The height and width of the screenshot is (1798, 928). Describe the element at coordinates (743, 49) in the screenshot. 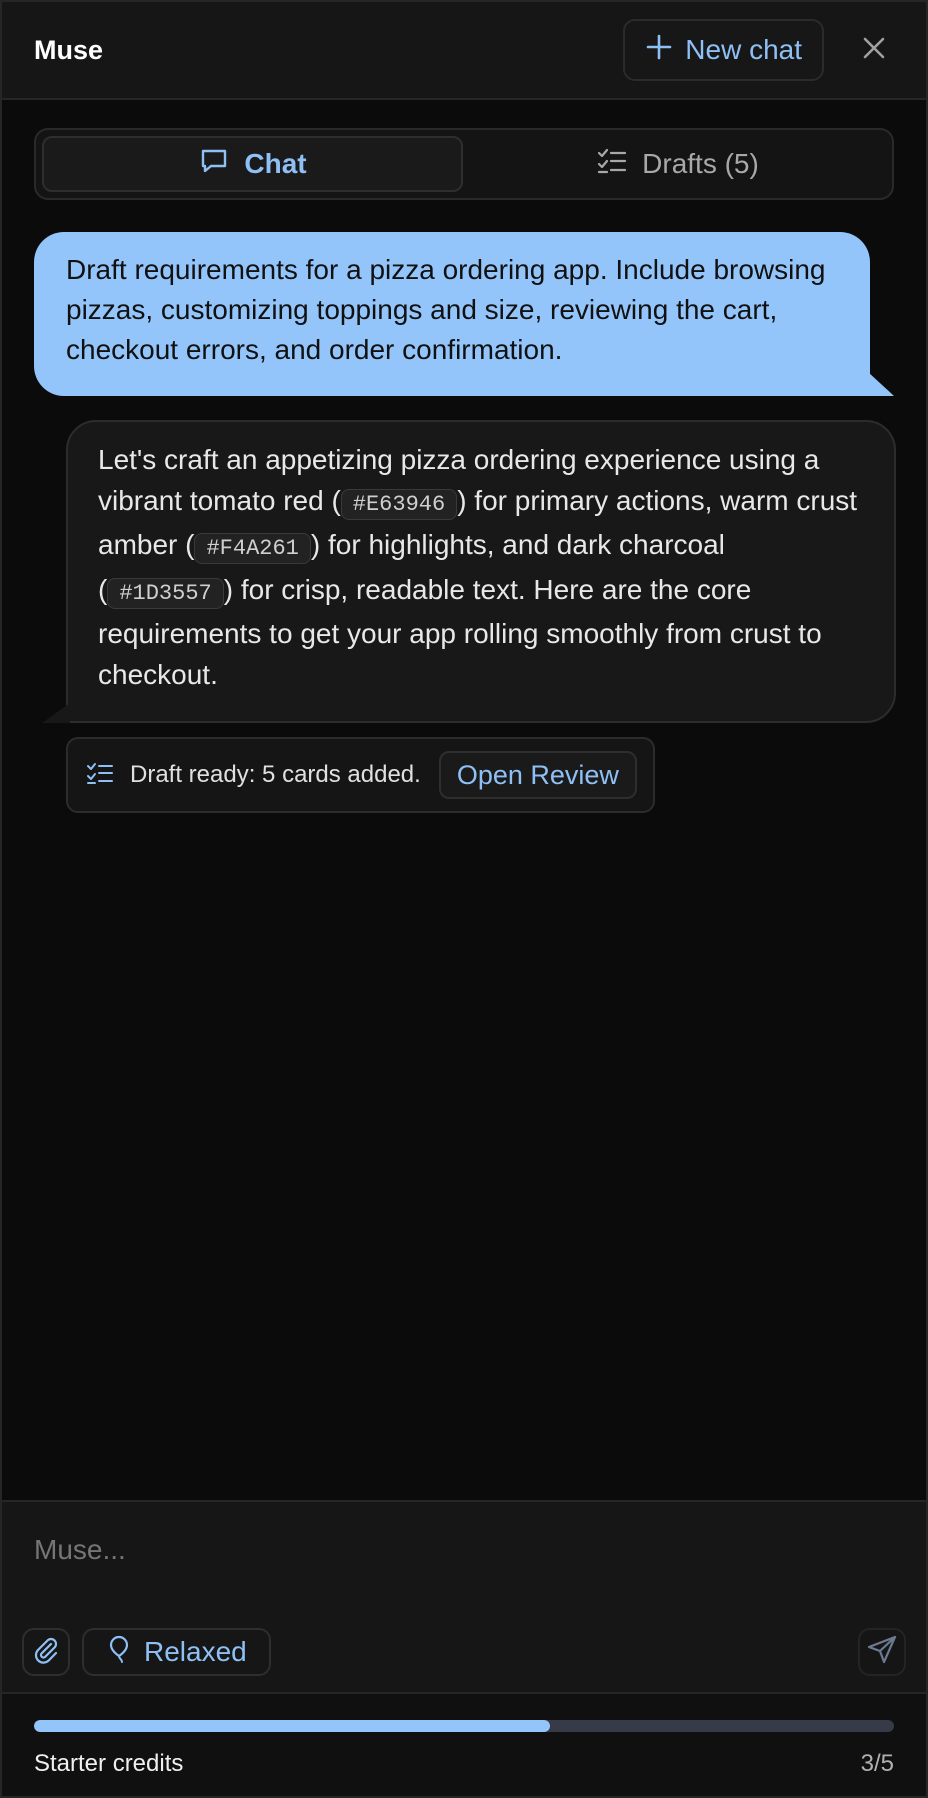

I see `new-chat-label: New chat` at that location.